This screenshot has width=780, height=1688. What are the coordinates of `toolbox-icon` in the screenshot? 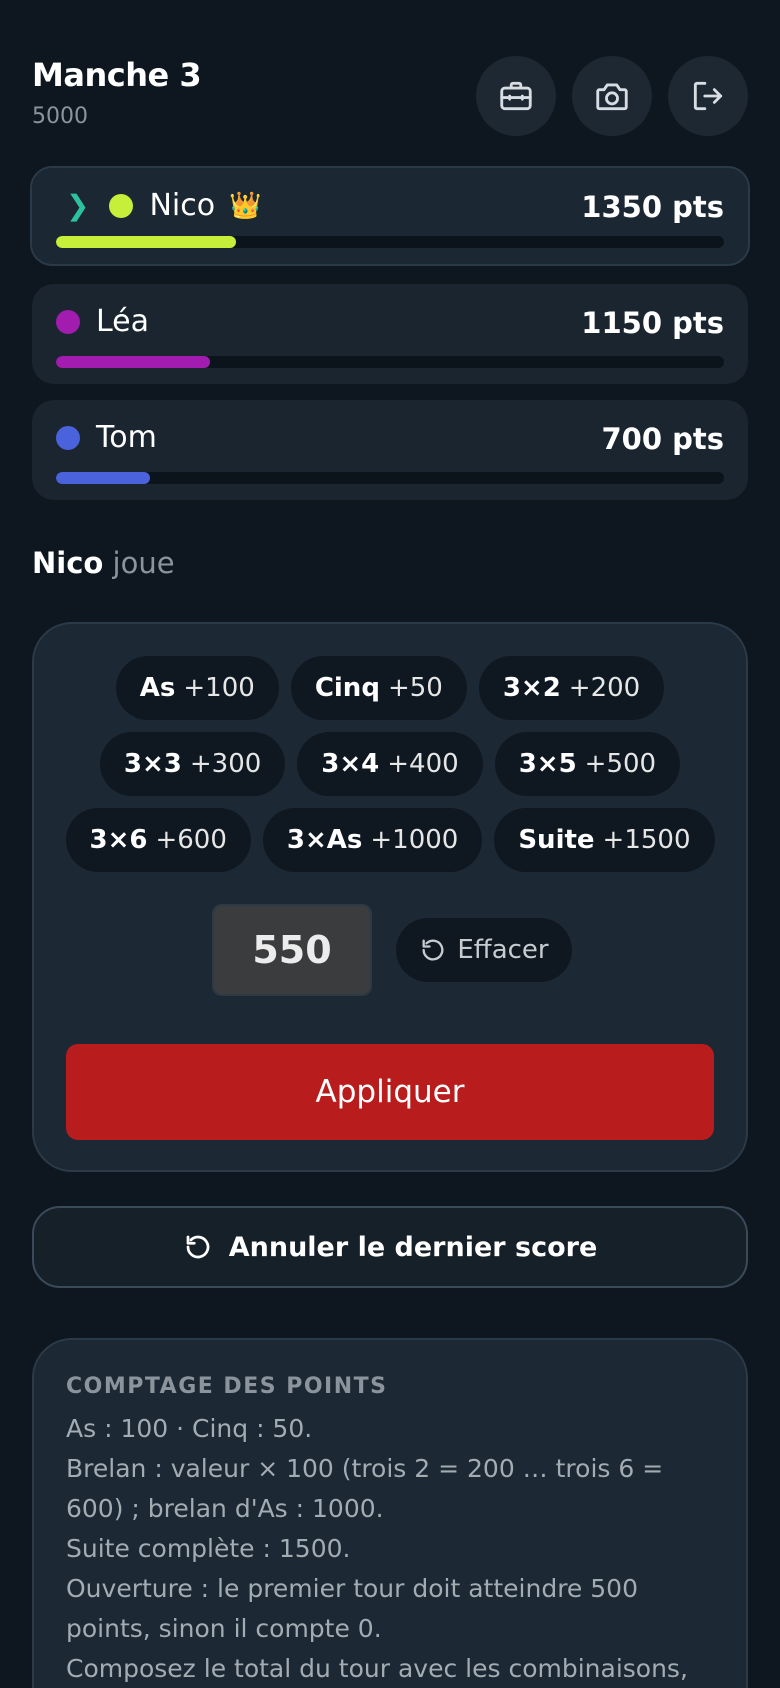 It's located at (516, 96).